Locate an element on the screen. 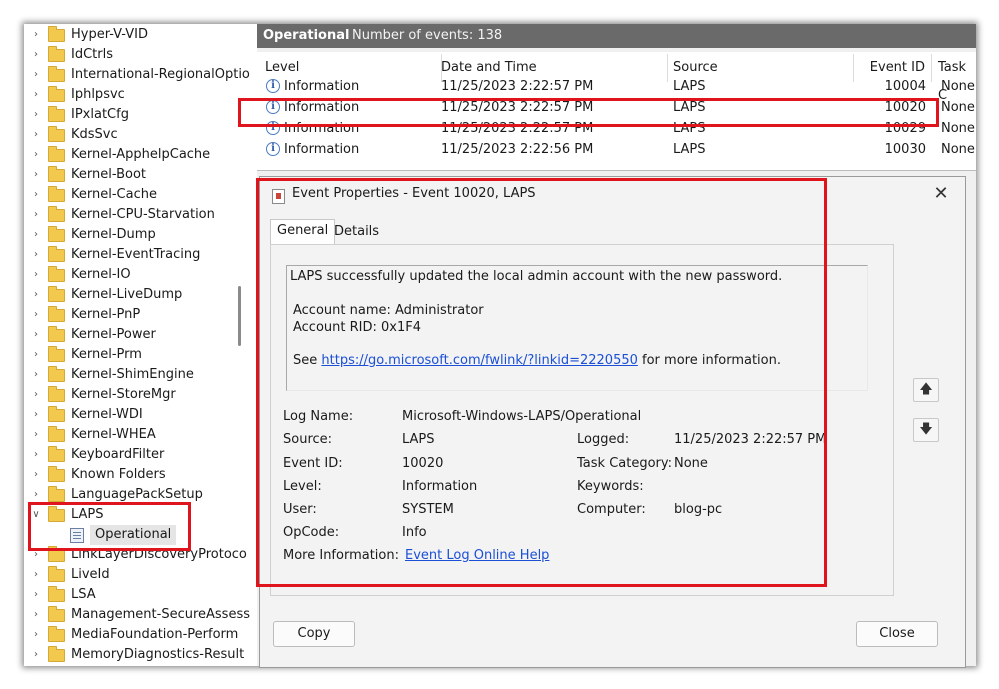 This screenshot has height=689, width=999. copy-button: Copy is located at coordinates (314, 634).